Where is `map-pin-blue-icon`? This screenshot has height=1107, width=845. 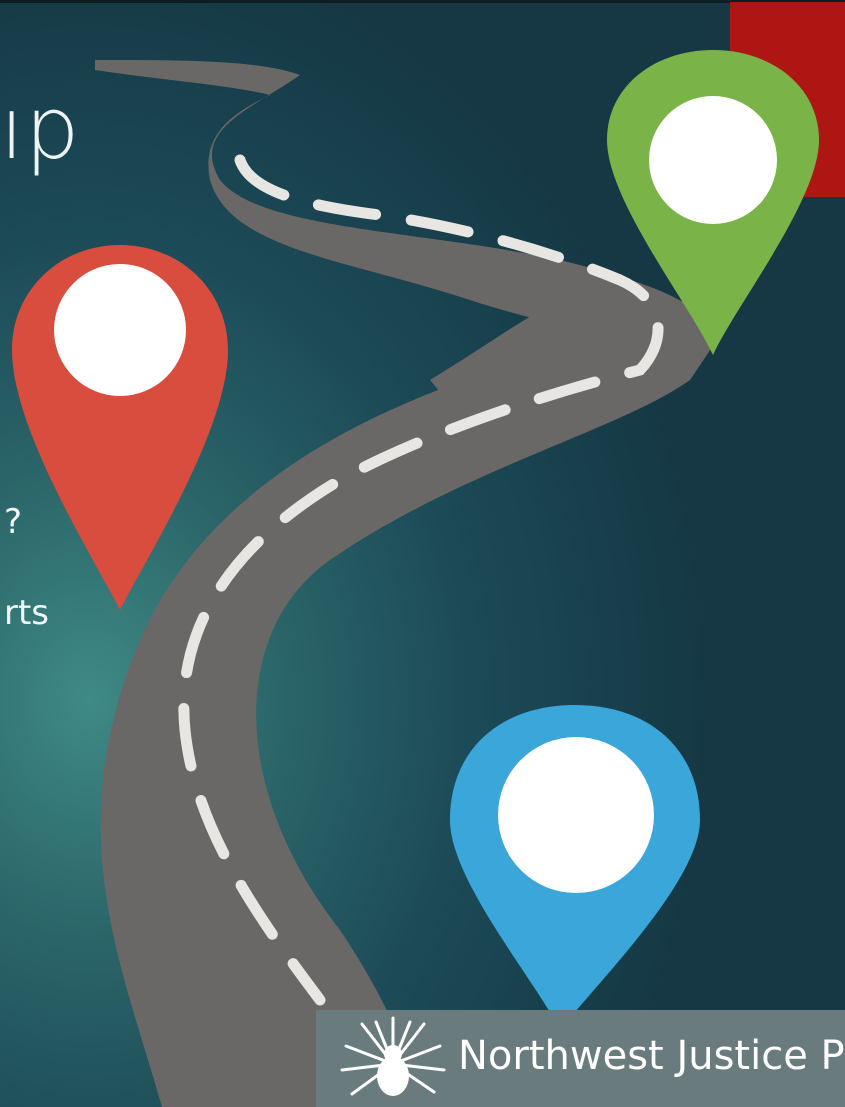
map-pin-blue-icon is located at coordinates (575, 867).